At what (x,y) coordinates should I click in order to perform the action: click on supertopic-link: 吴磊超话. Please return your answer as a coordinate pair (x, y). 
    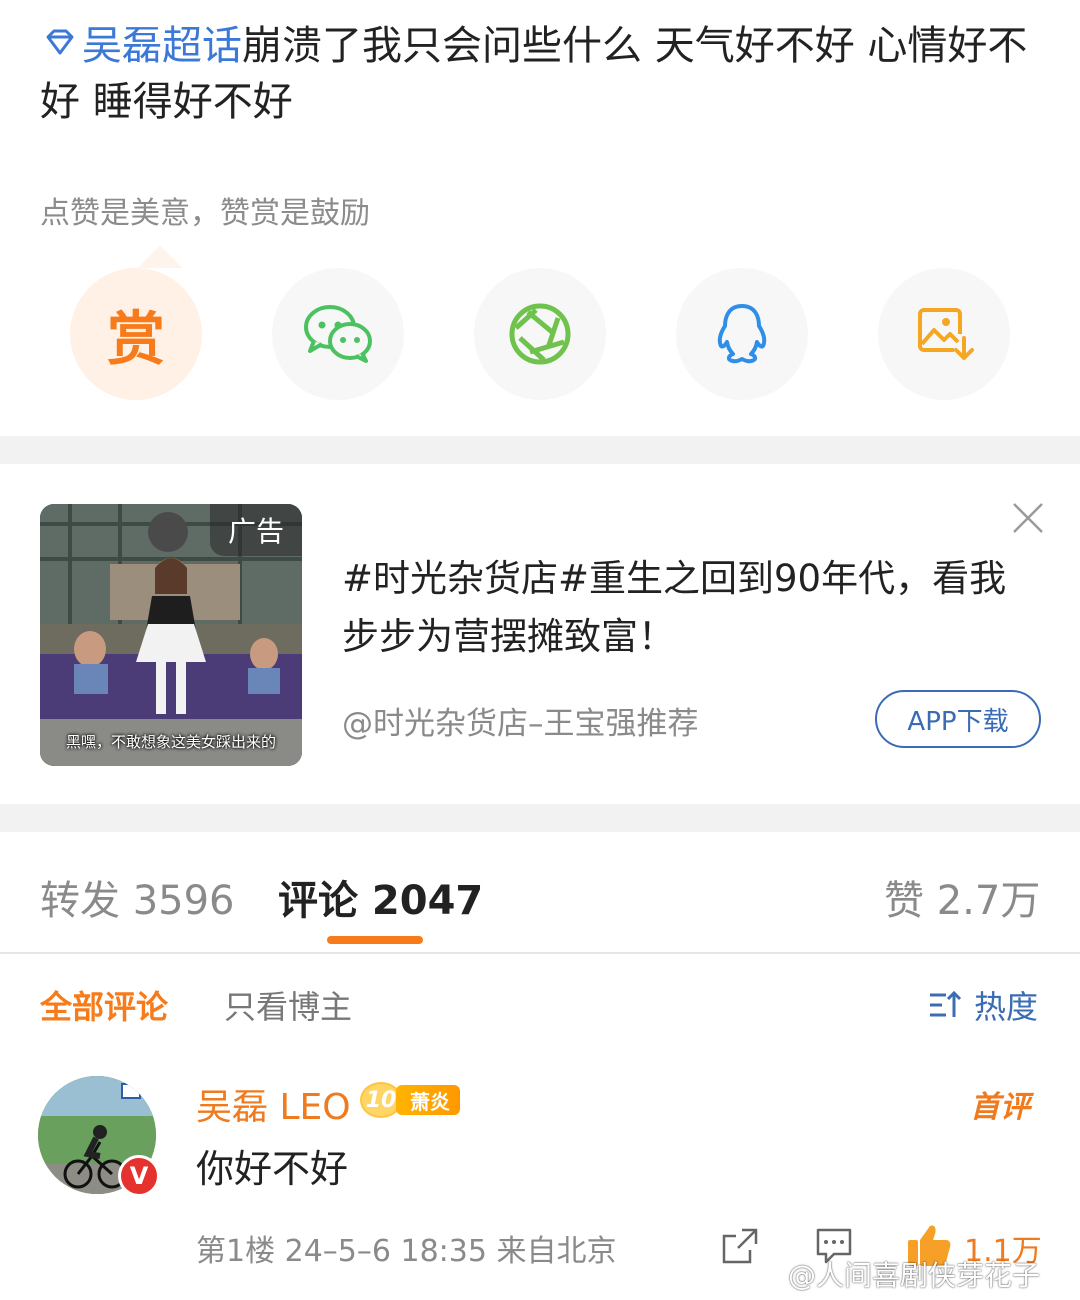
    Looking at the image, I should click on (162, 46).